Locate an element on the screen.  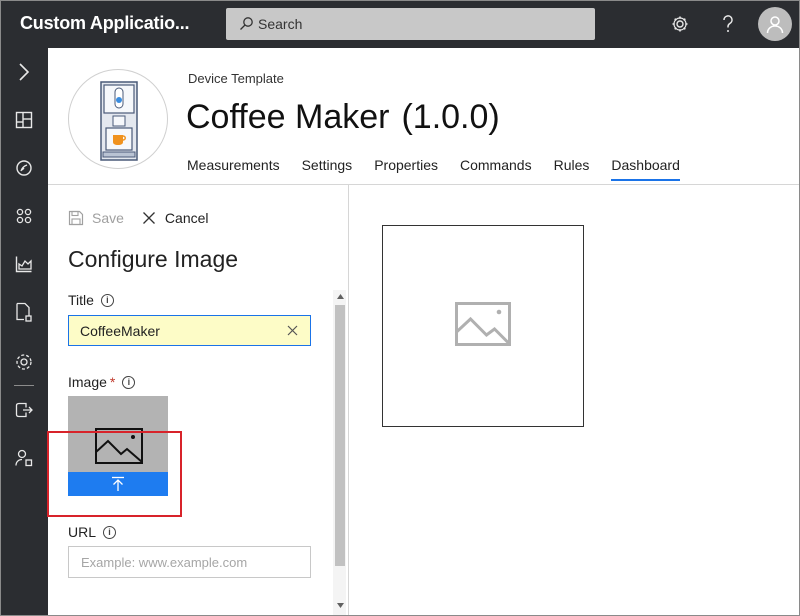
image-label-text: Image is located at coordinates (87, 382).